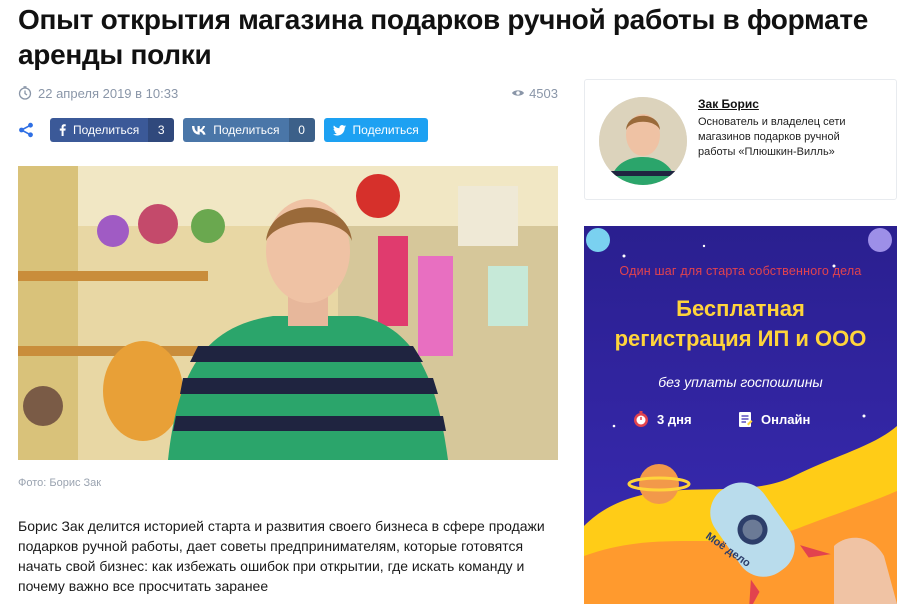 The image size is (900, 604). I want to click on vk-icon, so click(199, 130).